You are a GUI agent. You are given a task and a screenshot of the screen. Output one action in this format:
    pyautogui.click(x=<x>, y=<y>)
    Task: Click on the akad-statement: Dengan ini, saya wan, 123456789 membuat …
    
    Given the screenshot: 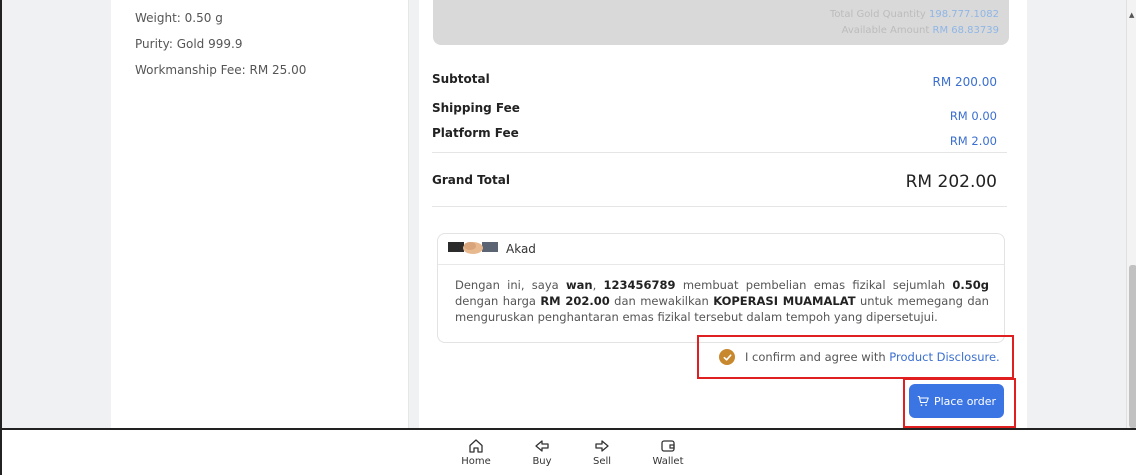 What is the action you would take?
    pyautogui.click(x=722, y=301)
    